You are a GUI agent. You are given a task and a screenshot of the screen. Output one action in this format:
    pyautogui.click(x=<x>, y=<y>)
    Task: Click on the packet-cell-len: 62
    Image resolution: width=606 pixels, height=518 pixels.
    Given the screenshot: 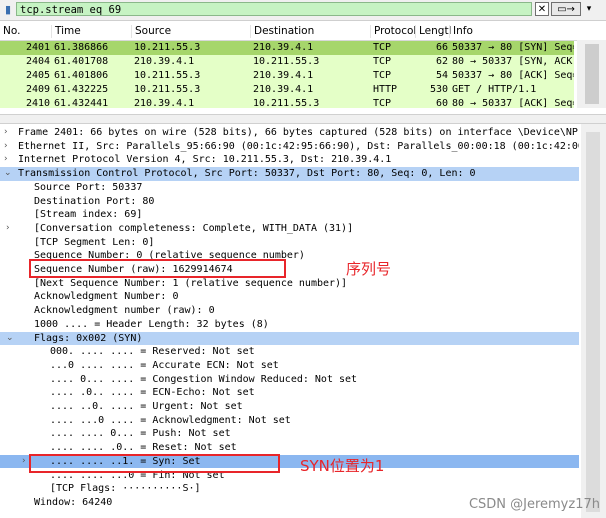 What is the action you would take?
    pyautogui.click(x=441, y=61)
    